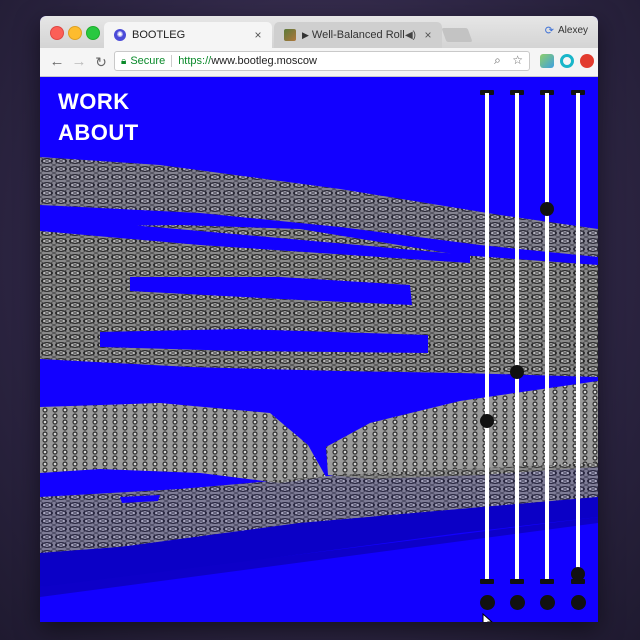 This screenshot has height=640, width=640. What do you see at coordinates (79, 62) in the screenshot?
I see `forward-arrow-icon: →` at bounding box center [79, 62].